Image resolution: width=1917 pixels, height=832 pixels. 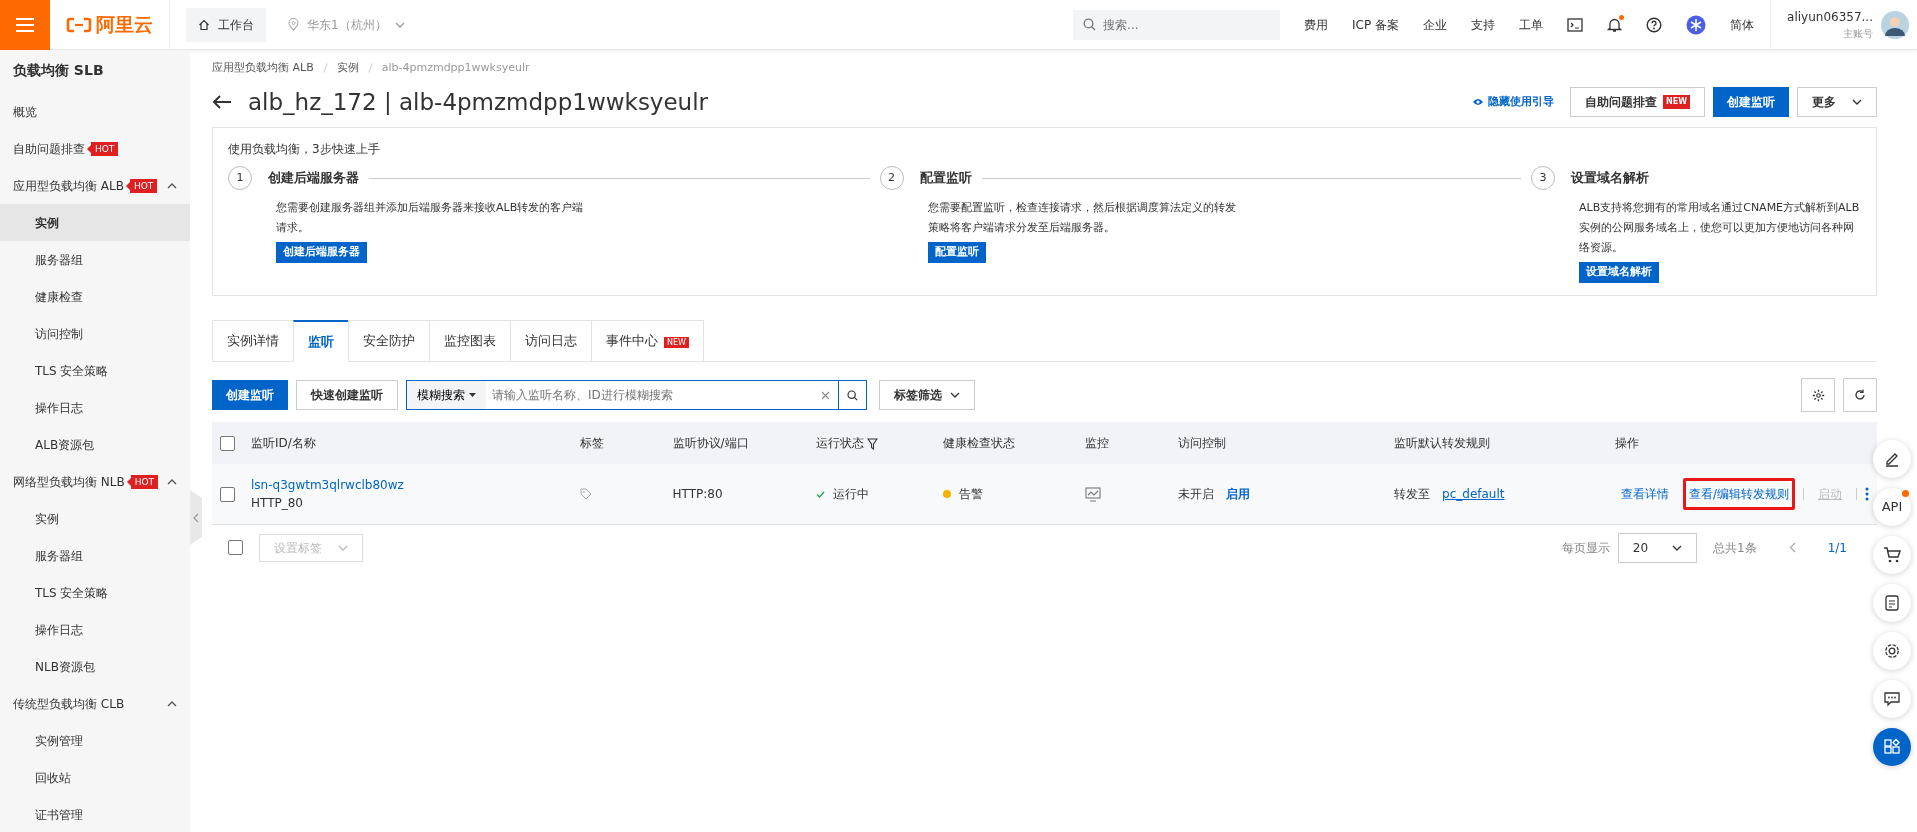 I want to click on table-cell: 未开启, so click(x=1196, y=493).